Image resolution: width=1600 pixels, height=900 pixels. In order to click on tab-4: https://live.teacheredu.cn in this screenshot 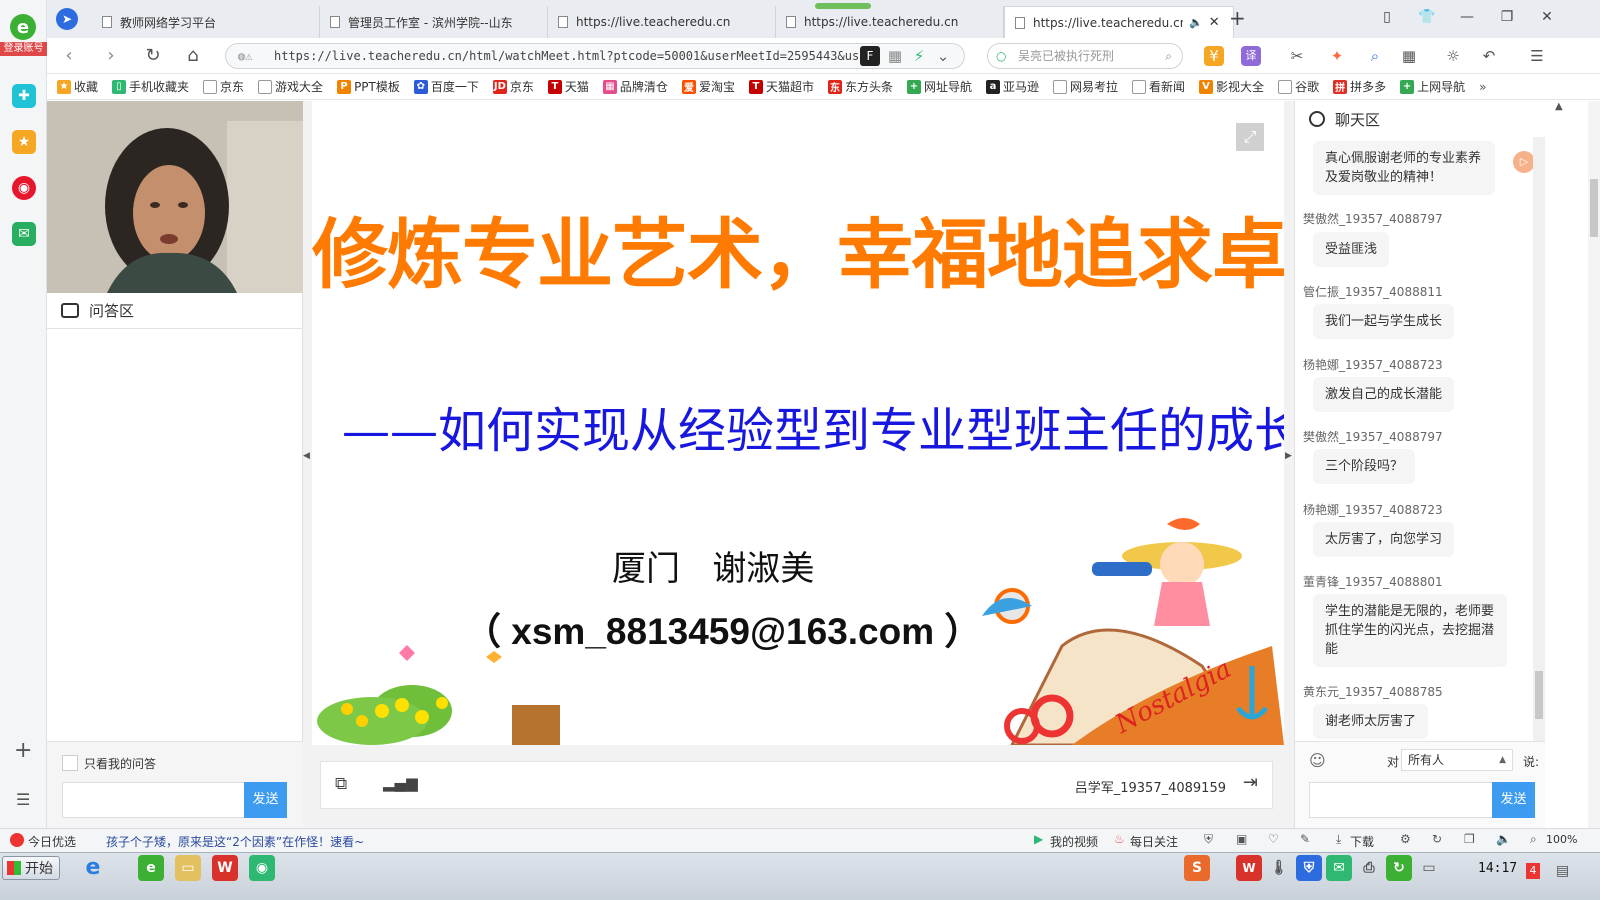, I will do `click(890, 22)`.